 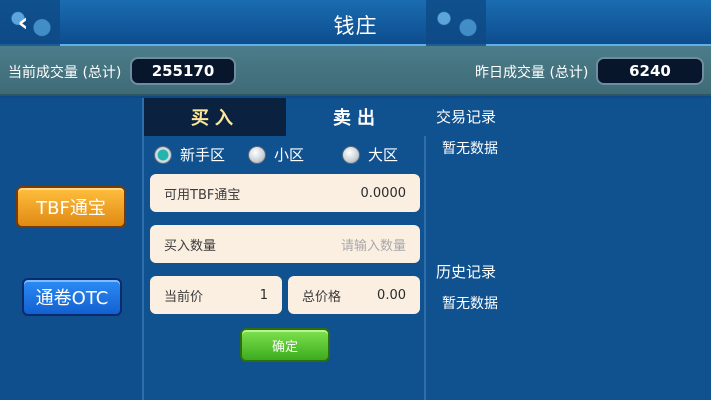 What do you see at coordinates (466, 272) in the screenshot?
I see `history-records-title: 历史记录` at bounding box center [466, 272].